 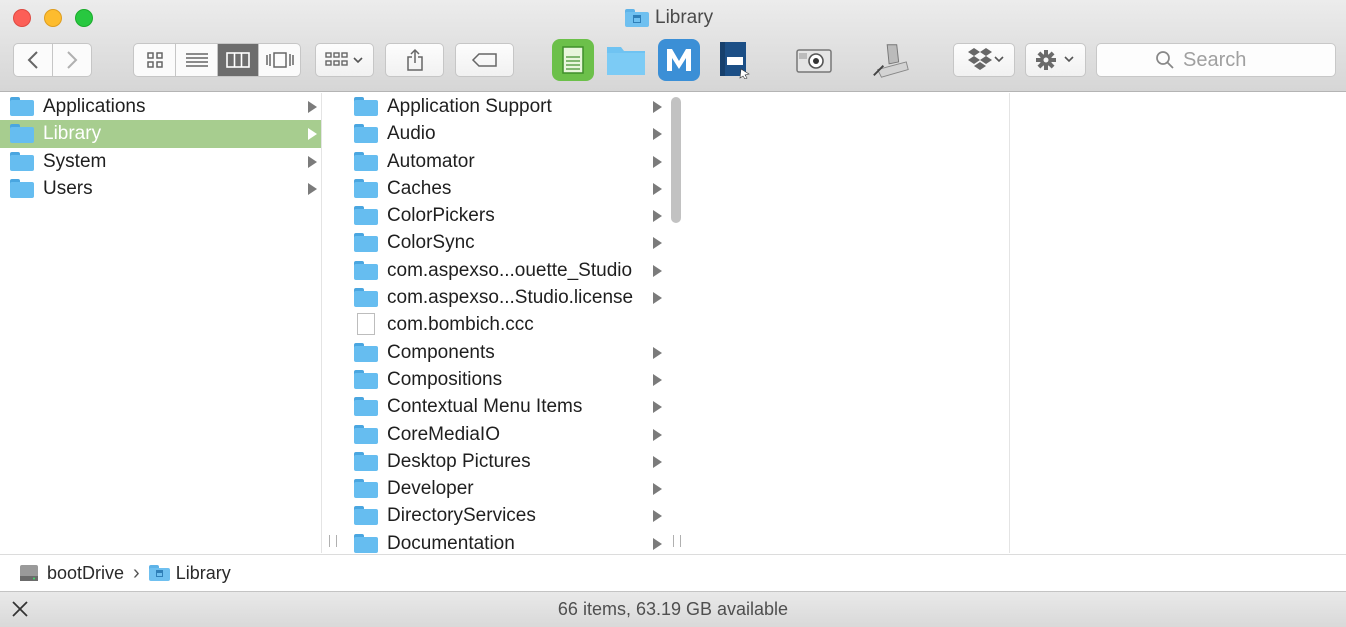 What do you see at coordinates (469, 106) in the screenshot?
I see `library-item-label: Application Support` at bounding box center [469, 106].